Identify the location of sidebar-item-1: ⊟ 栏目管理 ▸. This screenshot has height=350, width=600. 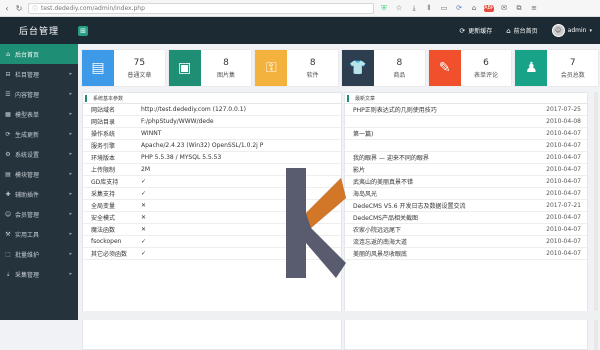
(39, 74).